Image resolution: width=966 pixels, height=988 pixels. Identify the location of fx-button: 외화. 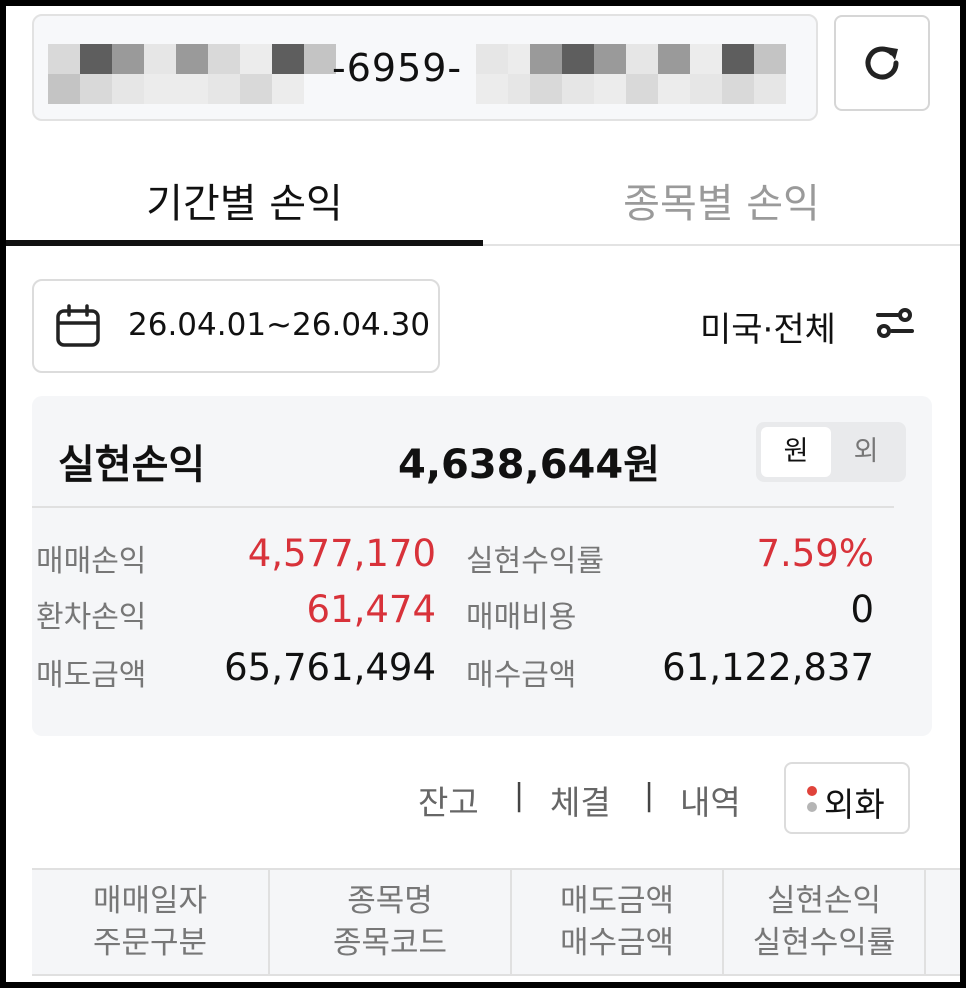
(847, 798).